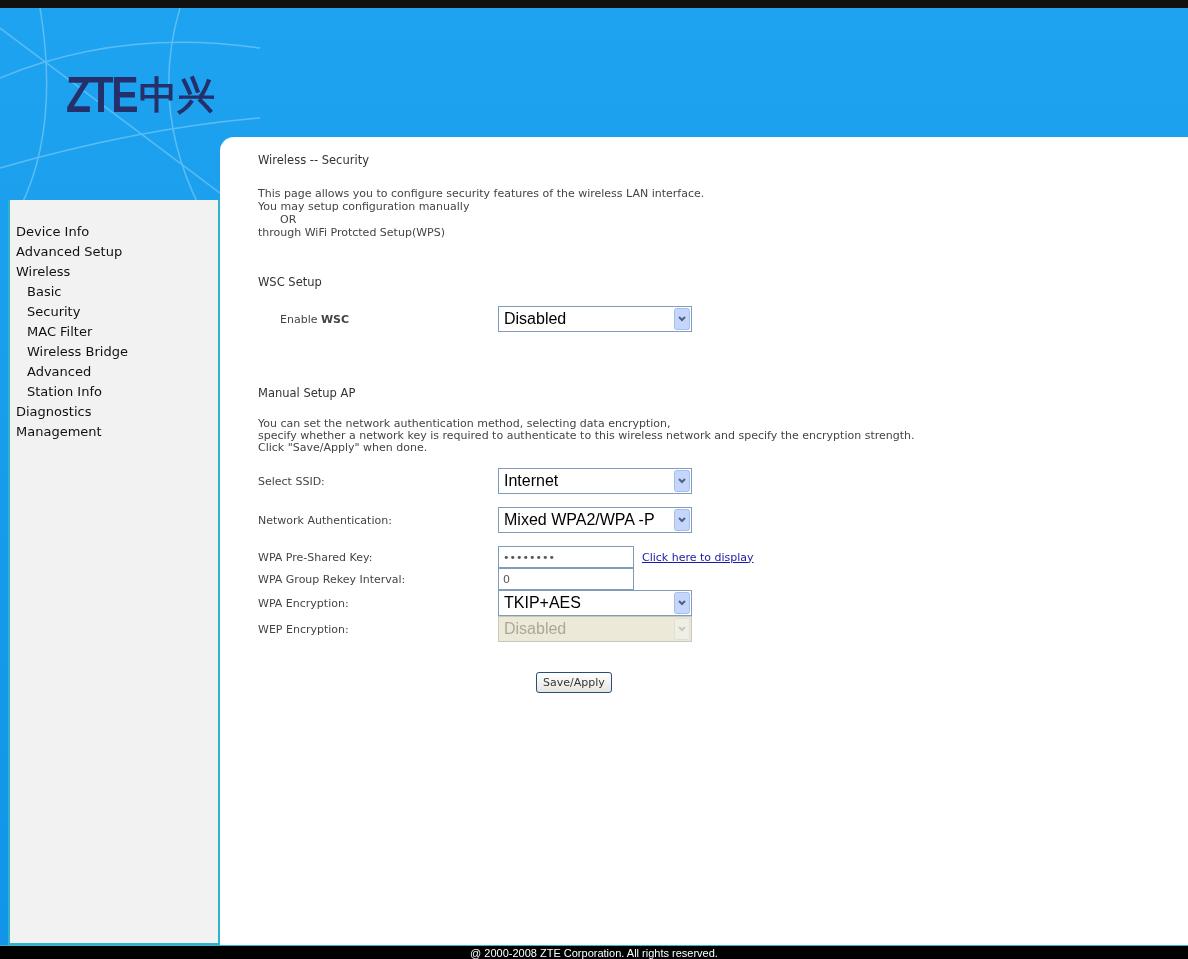 The height and width of the screenshot is (959, 1188). What do you see at coordinates (595, 319) in the screenshot?
I see `dropdown: Disabled` at bounding box center [595, 319].